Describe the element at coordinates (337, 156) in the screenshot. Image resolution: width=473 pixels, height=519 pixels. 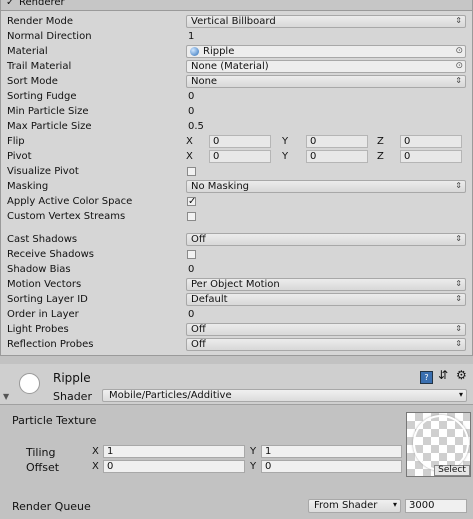
I see `pivot-y-field: 0` at that location.